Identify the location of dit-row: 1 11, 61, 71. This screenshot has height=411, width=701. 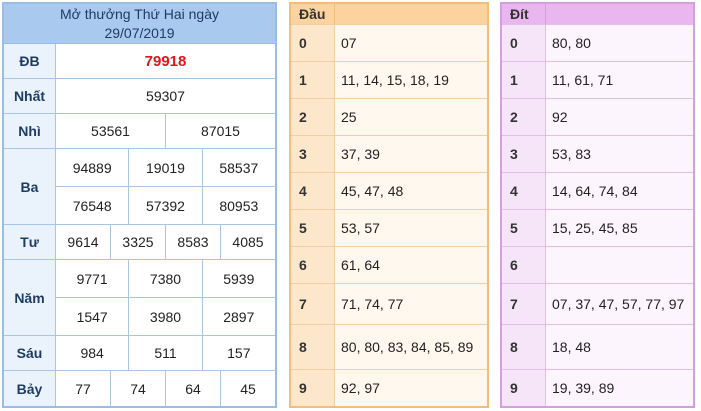
(597, 79).